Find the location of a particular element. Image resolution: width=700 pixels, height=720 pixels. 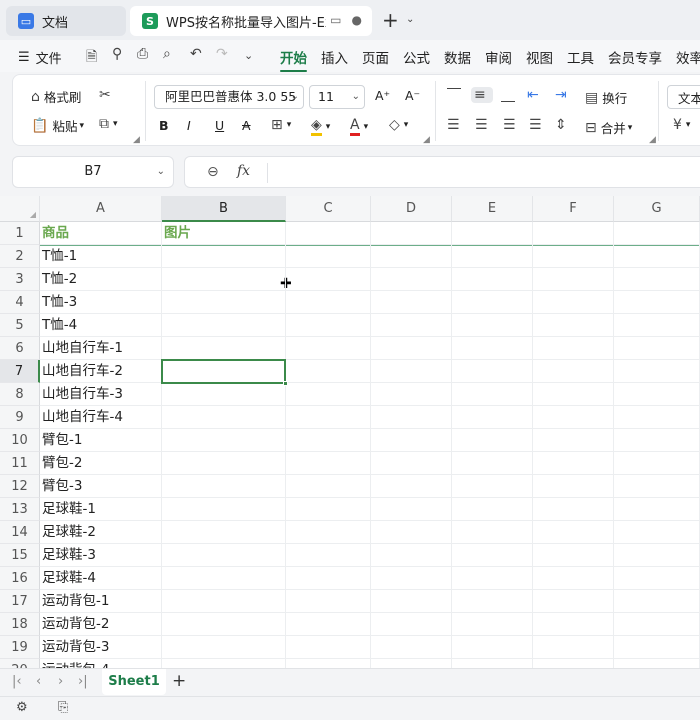

format-painter-button: ⌂ 格式刷 is located at coordinates (56, 96).